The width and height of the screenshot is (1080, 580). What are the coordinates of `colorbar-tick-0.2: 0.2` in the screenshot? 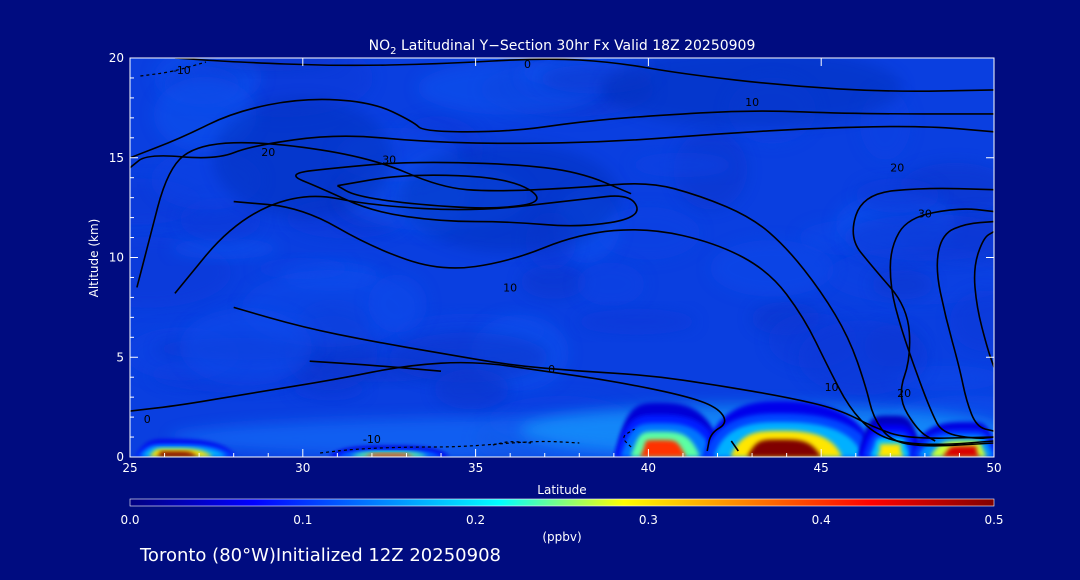 It's located at (475, 520).